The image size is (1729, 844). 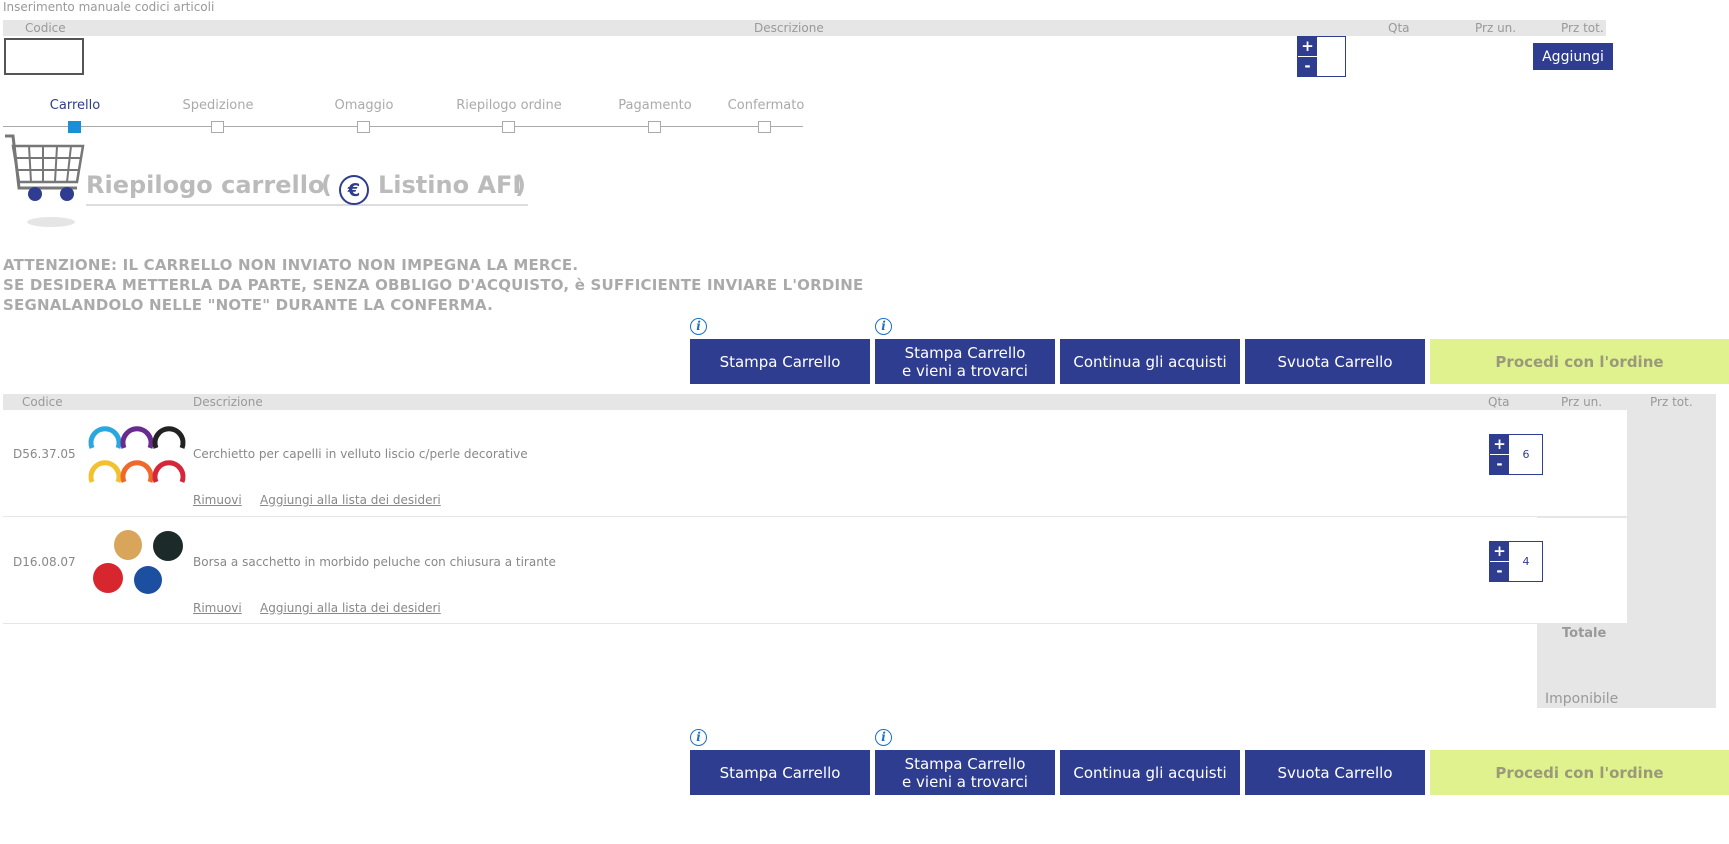 I want to click on page-title: Riepilogo carrello, so click(x=205, y=185).